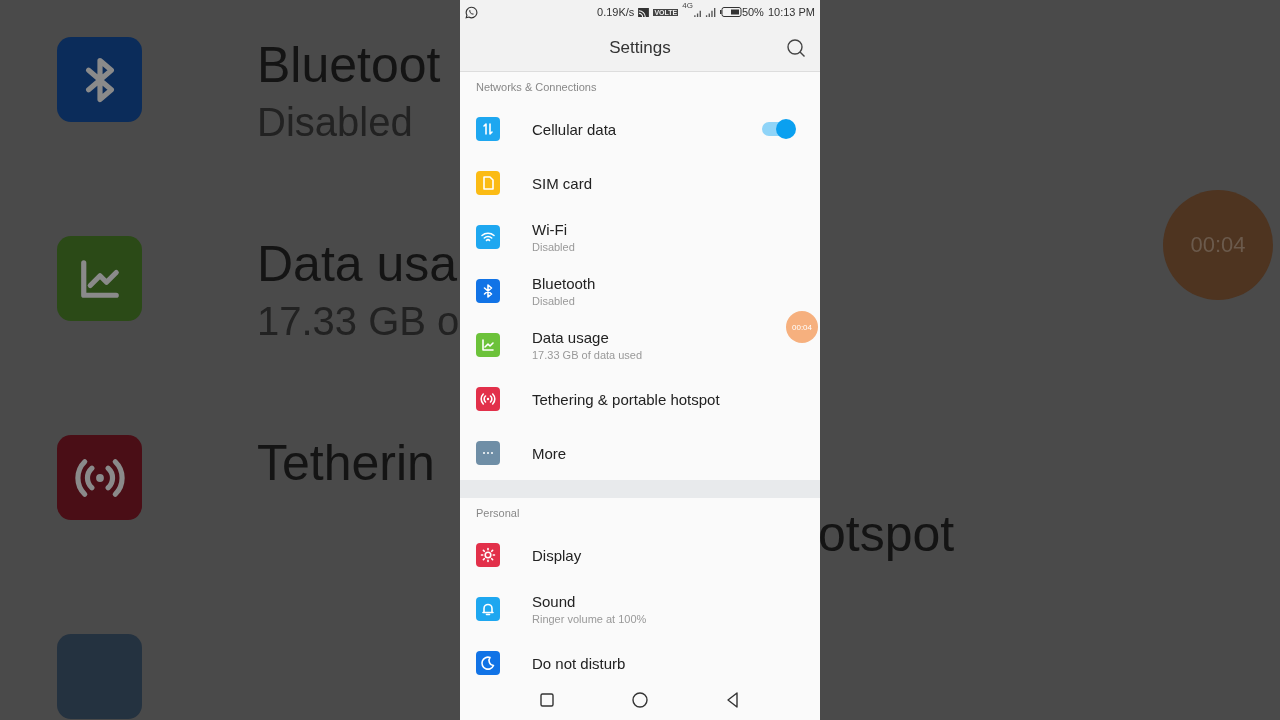 This screenshot has height=720, width=1280. Describe the element at coordinates (579, 663) in the screenshot. I see `item-title: Do not disturb` at that location.